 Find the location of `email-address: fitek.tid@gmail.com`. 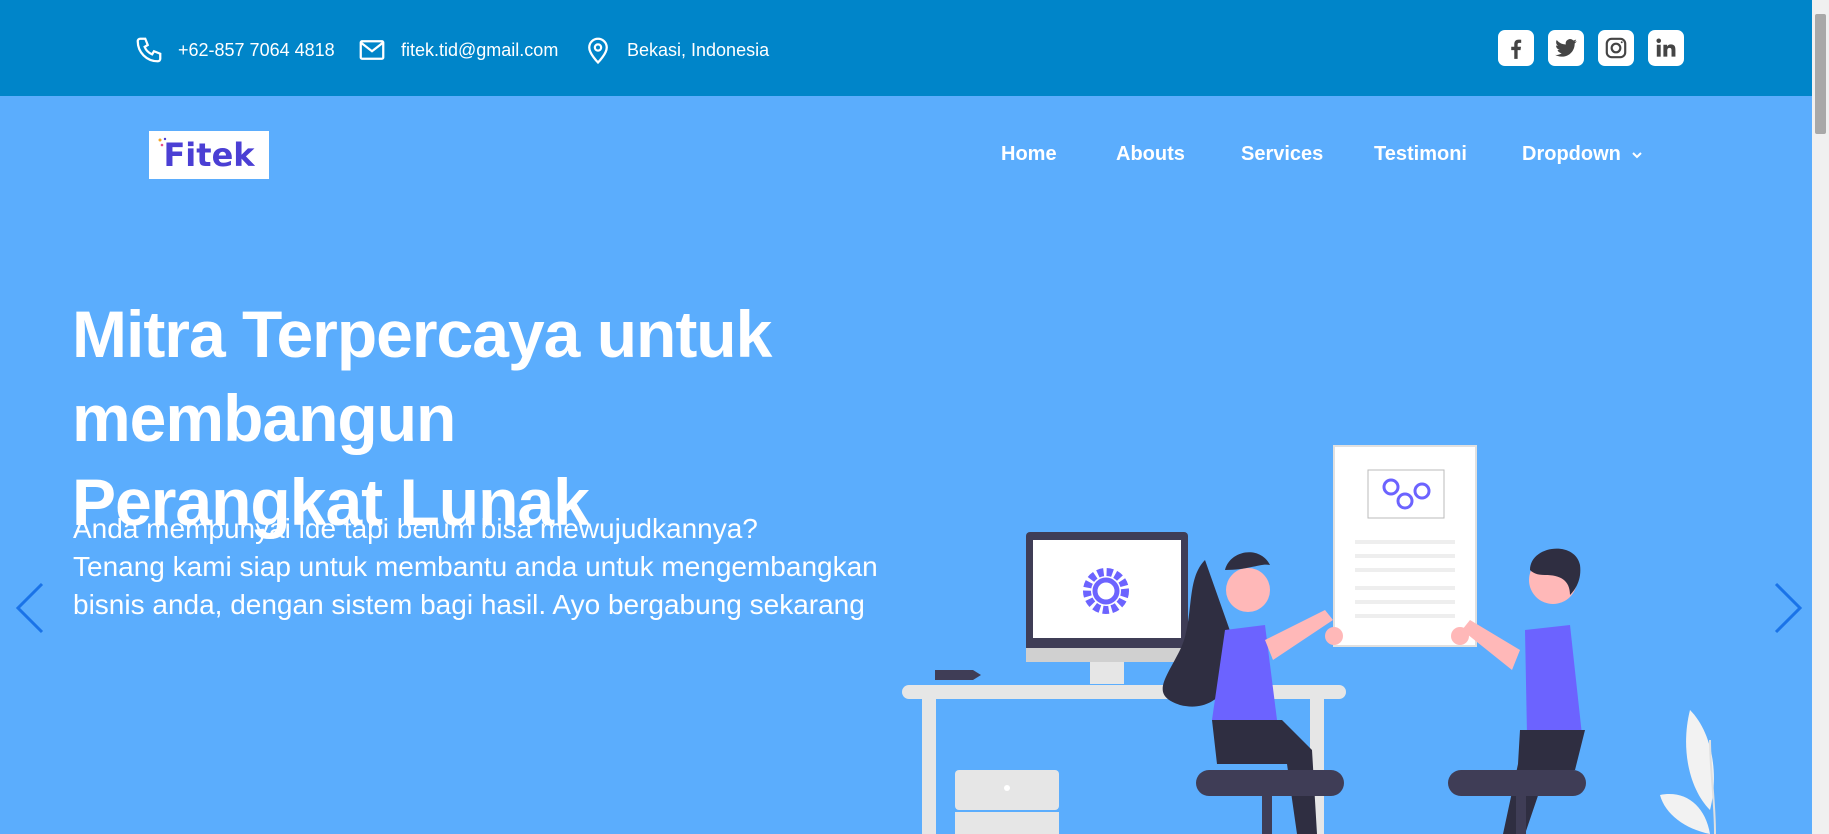

email-address: fitek.tid@gmail.com is located at coordinates (480, 49).